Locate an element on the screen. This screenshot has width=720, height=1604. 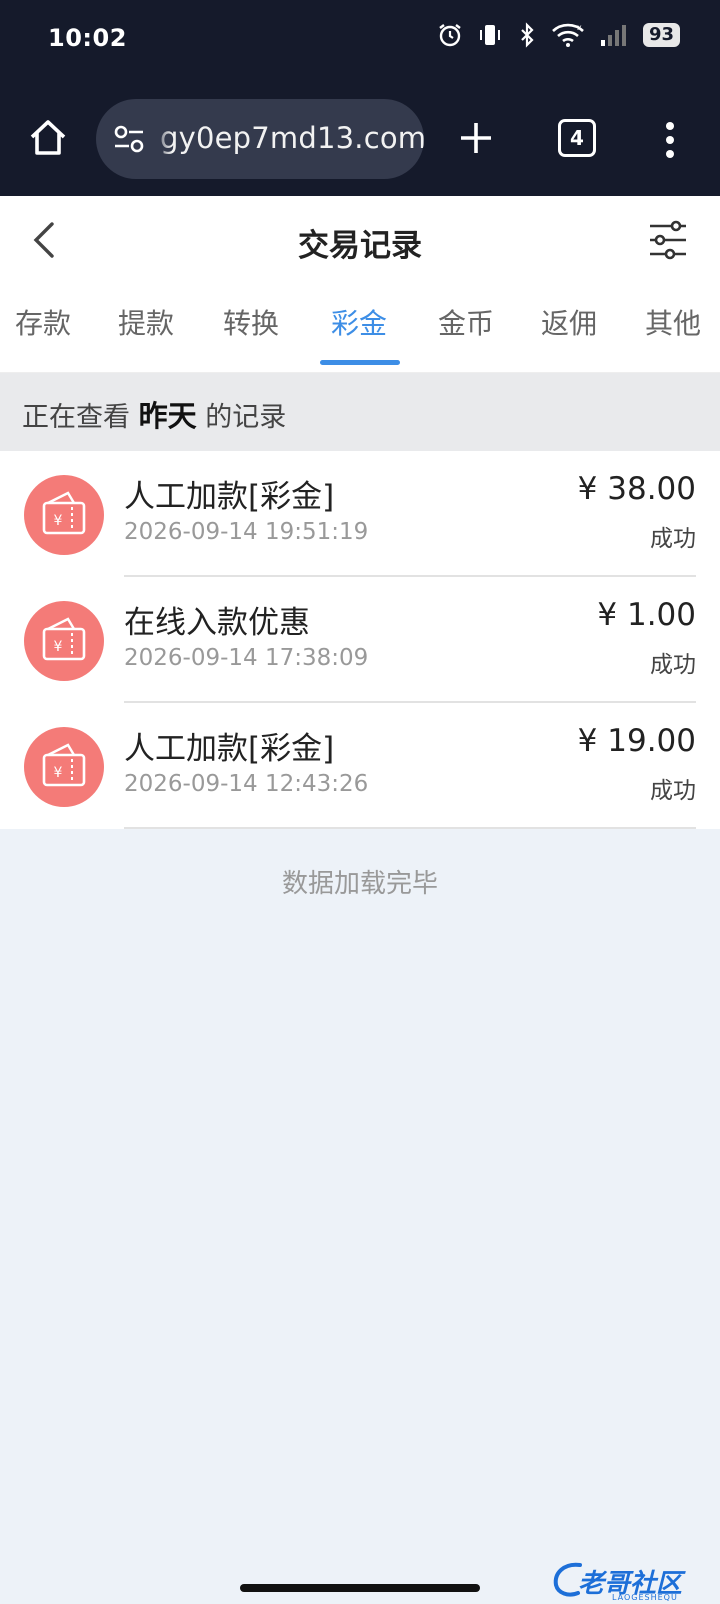
tab-bonus: 彩金 is located at coordinates (359, 322).